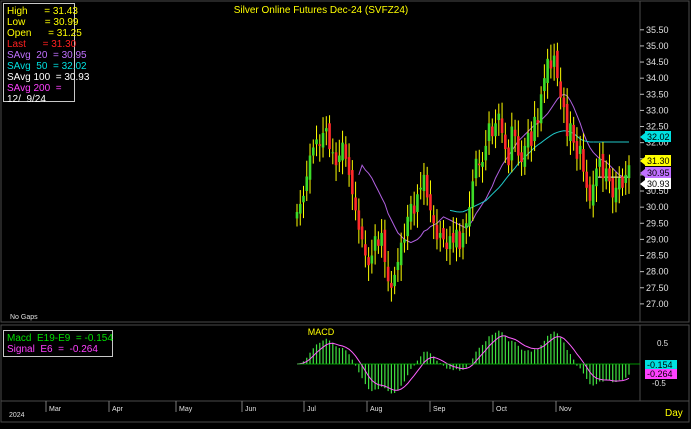 The height and width of the screenshot is (429, 691). What do you see at coordinates (250, 409) in the screenshot?
I see `month-label: Jun` at bounding box center [250, 409].